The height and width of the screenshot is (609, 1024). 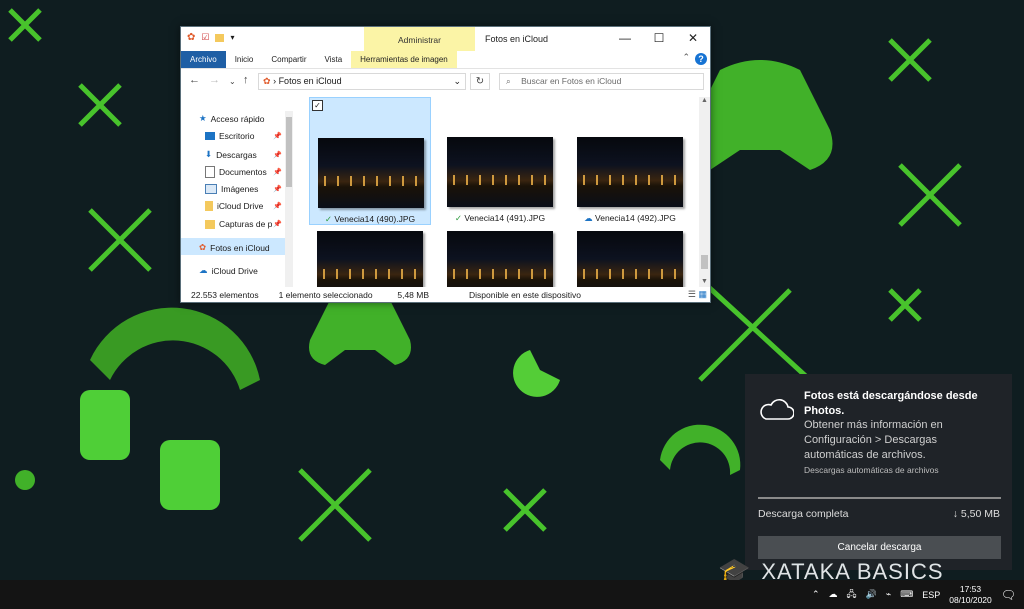 What do you see at coordinates (931, 595) in the screenshot?
I see `language-indicator: ESP` at bounding box center [931, 595].